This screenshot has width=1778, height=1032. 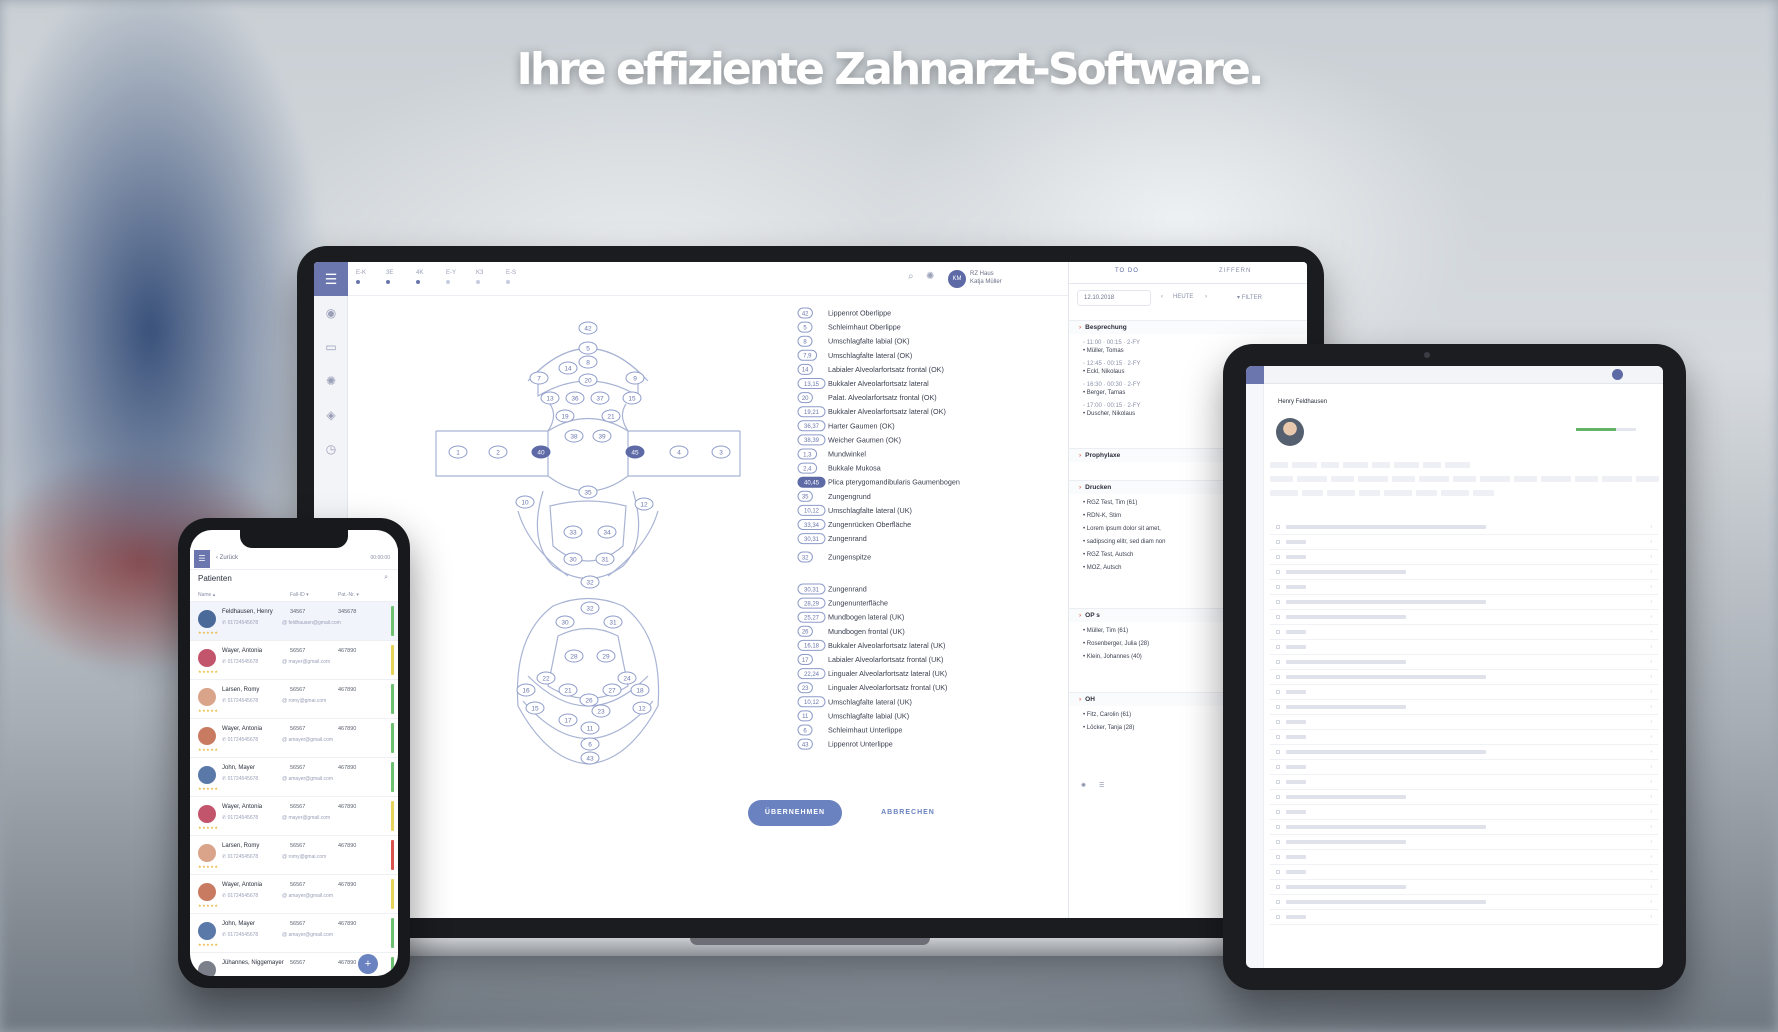 I want to click on sort-name: Name ▴, so click(x=206, y=595).